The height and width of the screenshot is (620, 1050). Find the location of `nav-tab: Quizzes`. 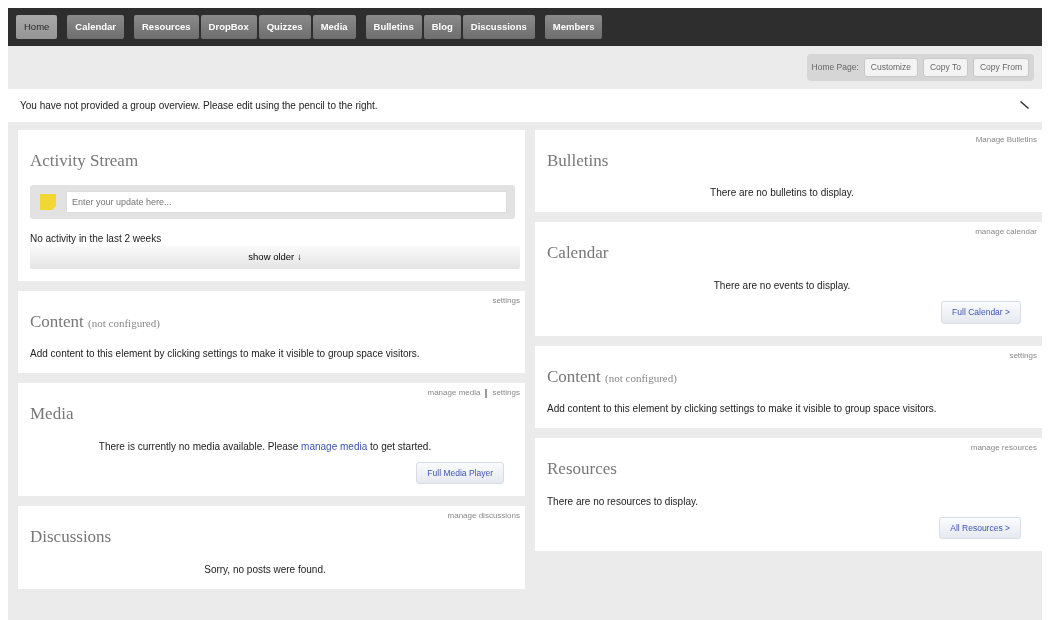

nav-tab: Quizzes is located at coordinates (284, 27).